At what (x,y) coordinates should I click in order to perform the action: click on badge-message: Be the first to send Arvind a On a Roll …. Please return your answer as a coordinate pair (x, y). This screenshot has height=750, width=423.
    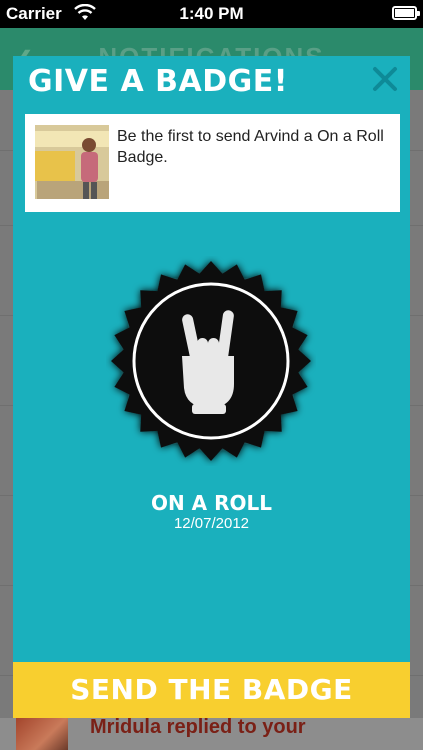
    Looking at the image, I should click on (250, 147).